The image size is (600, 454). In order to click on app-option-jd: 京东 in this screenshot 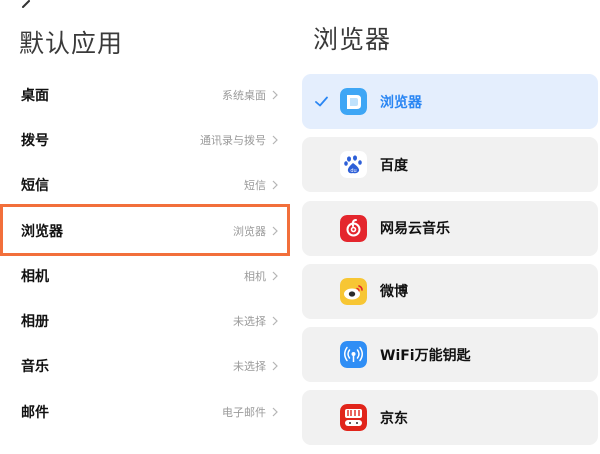, I will do `click(450, 418)`.